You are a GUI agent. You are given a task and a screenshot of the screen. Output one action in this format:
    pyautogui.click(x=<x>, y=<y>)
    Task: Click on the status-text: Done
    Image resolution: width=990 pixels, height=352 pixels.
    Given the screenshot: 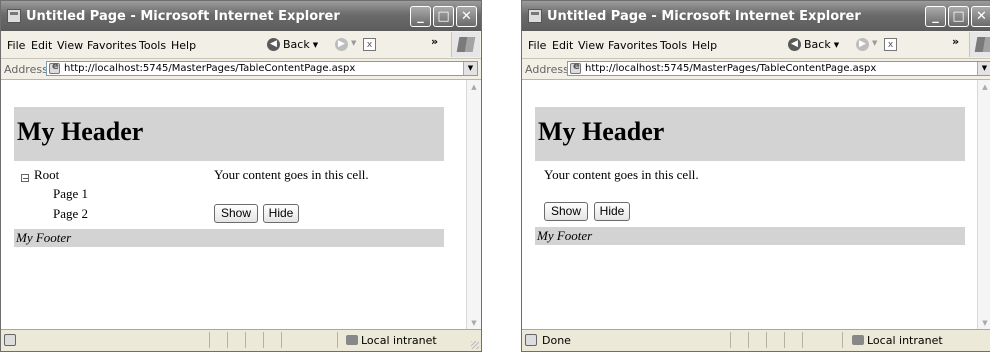 What is the action you would take?
    pyautogui.click(x=556, y=340)
    